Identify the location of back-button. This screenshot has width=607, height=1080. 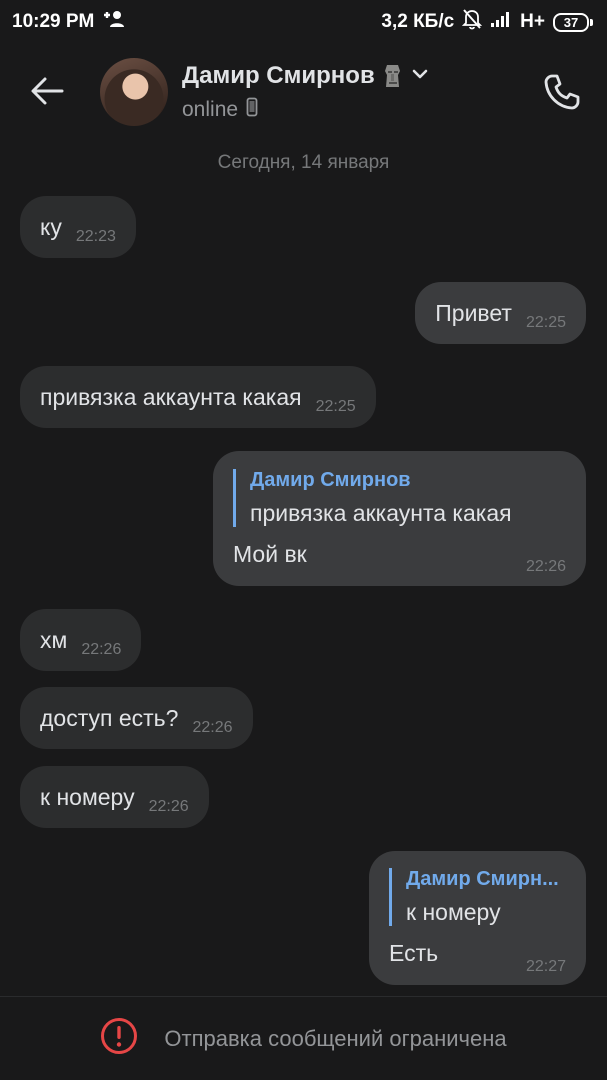
(47, 91).